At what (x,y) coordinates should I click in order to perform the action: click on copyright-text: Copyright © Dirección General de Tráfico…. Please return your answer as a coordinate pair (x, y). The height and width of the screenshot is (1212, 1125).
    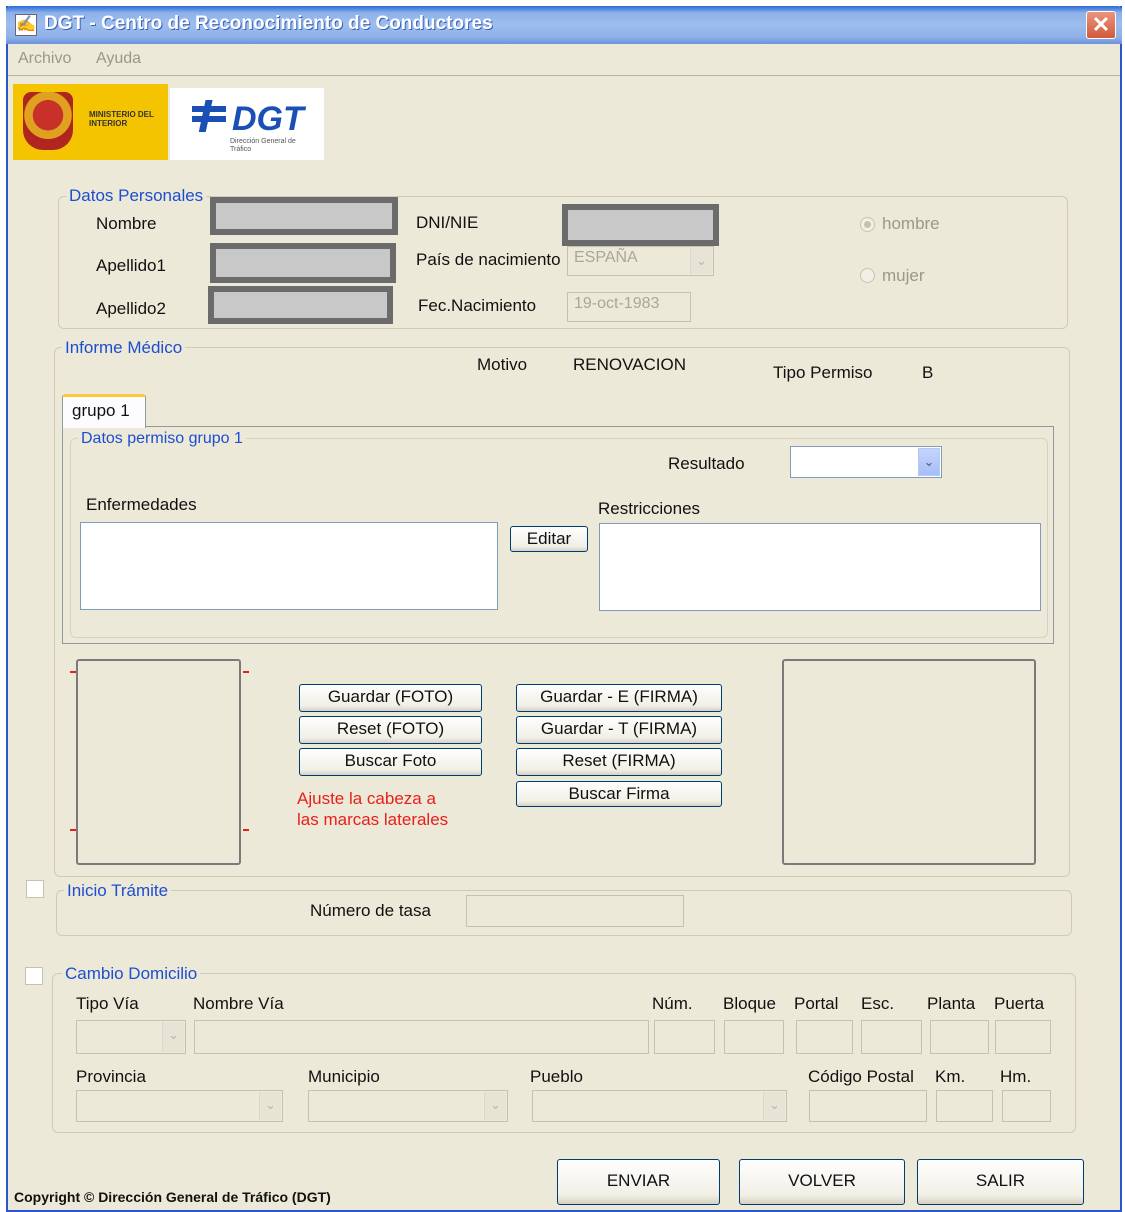
    Looking at the image, I should click on (172, 1197).